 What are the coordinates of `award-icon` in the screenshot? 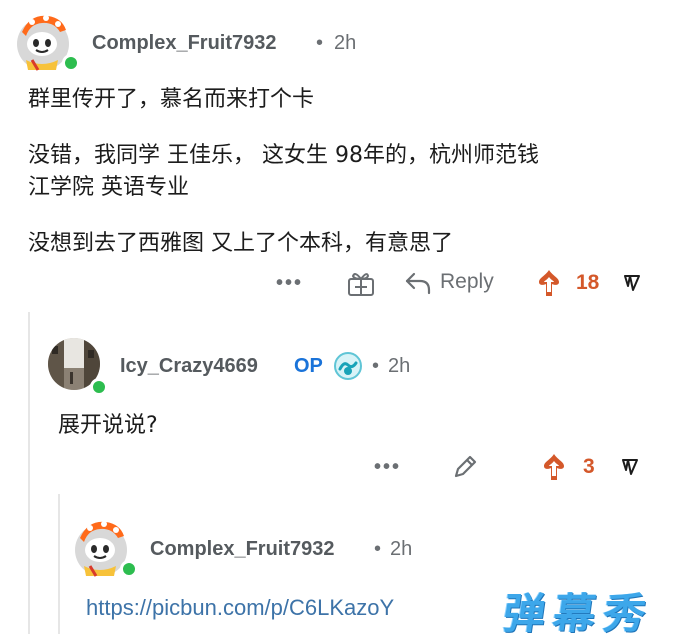 It's located at (361, 285).